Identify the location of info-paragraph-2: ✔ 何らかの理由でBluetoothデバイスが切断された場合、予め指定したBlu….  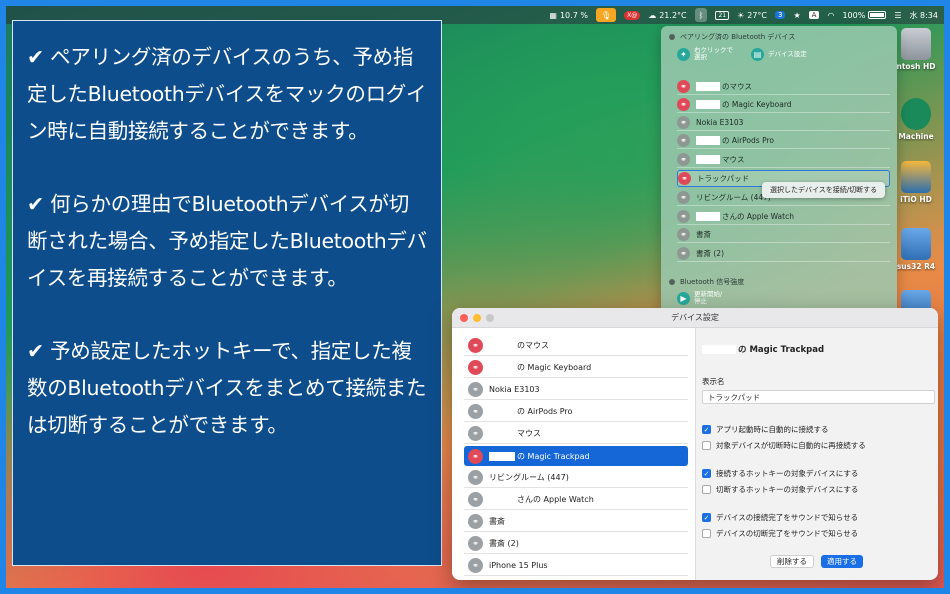
(227, 241).